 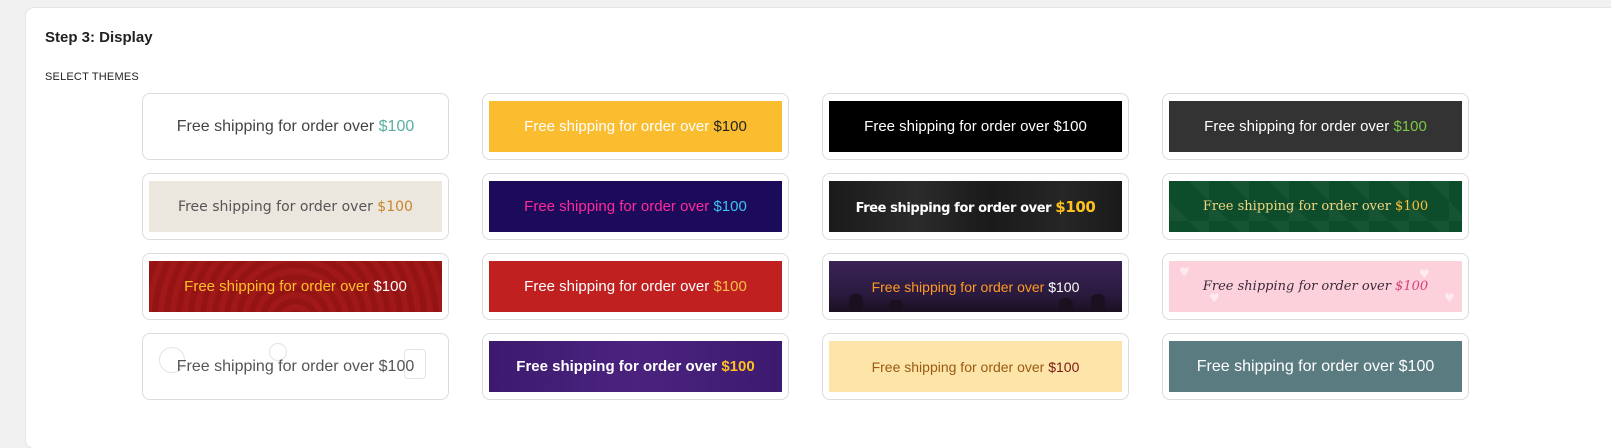 I want to click on theme-card-10: Free shipping for order over $100, so click(x=635, y=286).